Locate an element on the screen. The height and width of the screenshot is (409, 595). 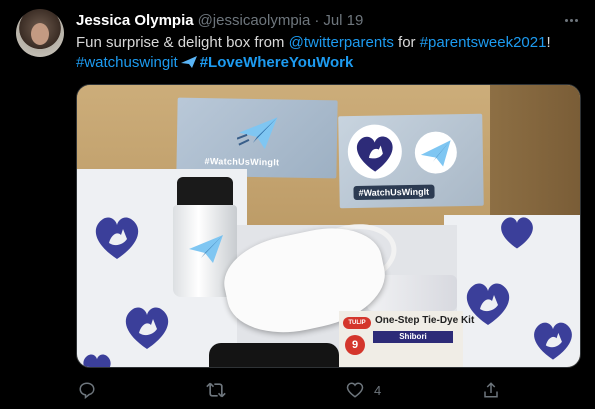
author-name: Jessica Olympia is located at coordinates (135, 20).